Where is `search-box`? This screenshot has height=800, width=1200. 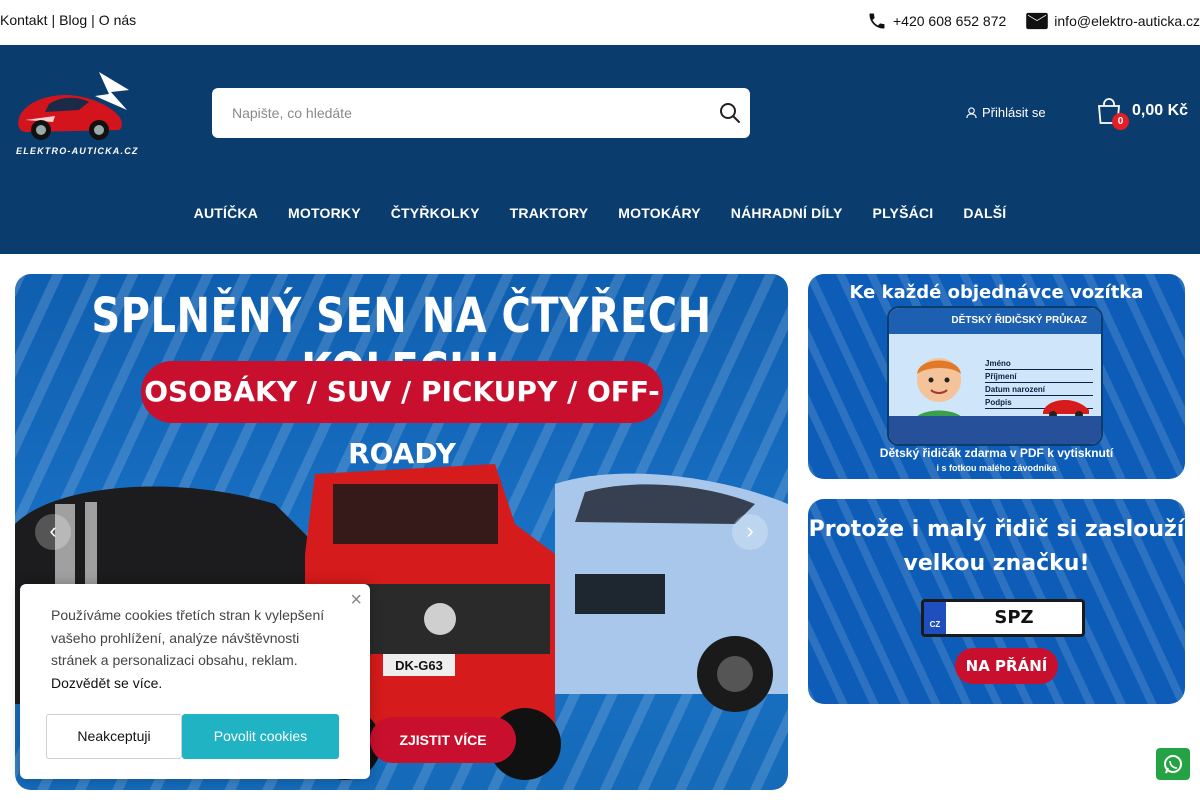
search-box is located at coordinates (481, 113).